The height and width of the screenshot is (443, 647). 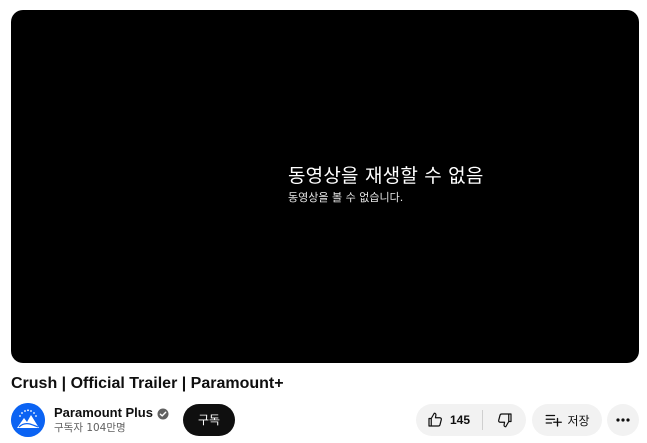 I want to click on video-title: Crush | Official Trailer | Paramount+, so click(x=147, y=383).